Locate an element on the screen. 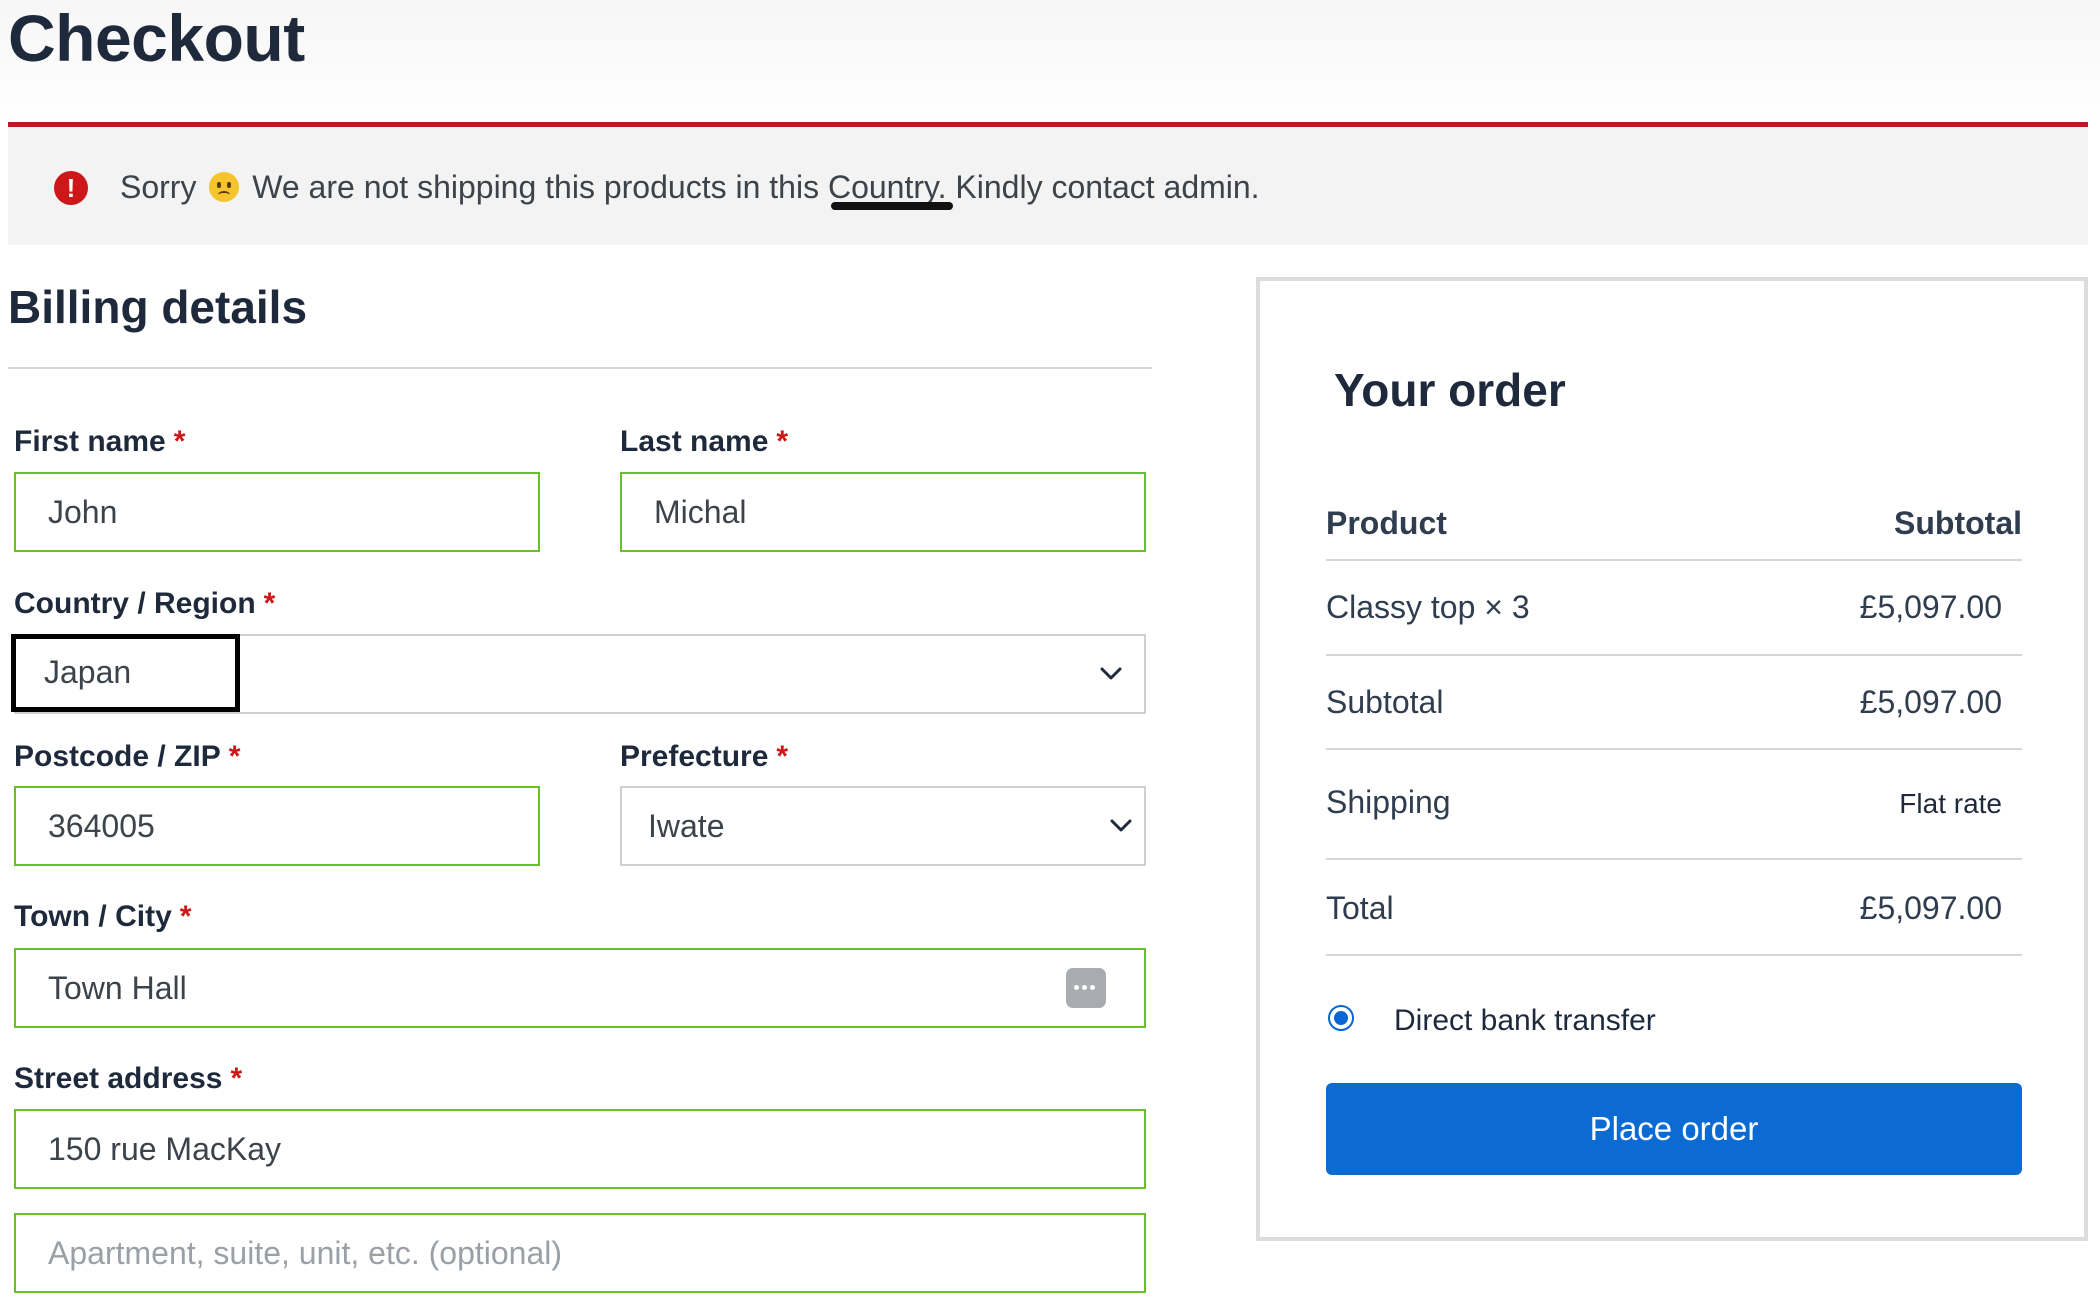 This screenshot has height=1306, width=2100. country-selected-value: Japan is located at coordinates (125, 673).